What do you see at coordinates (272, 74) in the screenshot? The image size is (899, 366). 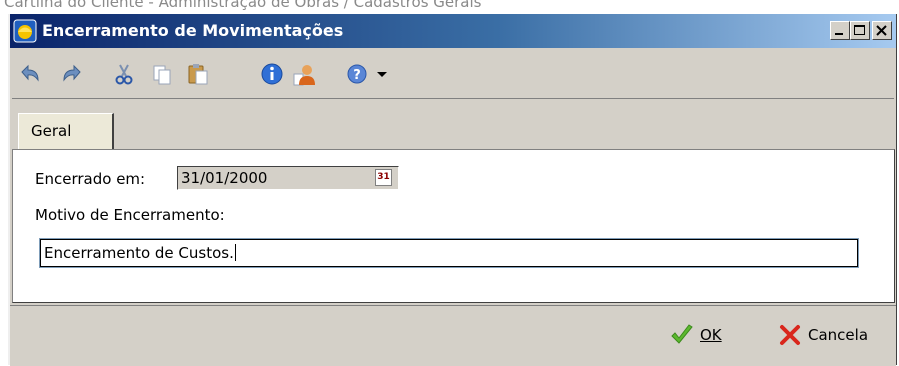 I see `info-icon` at bounding box center [272, 74].